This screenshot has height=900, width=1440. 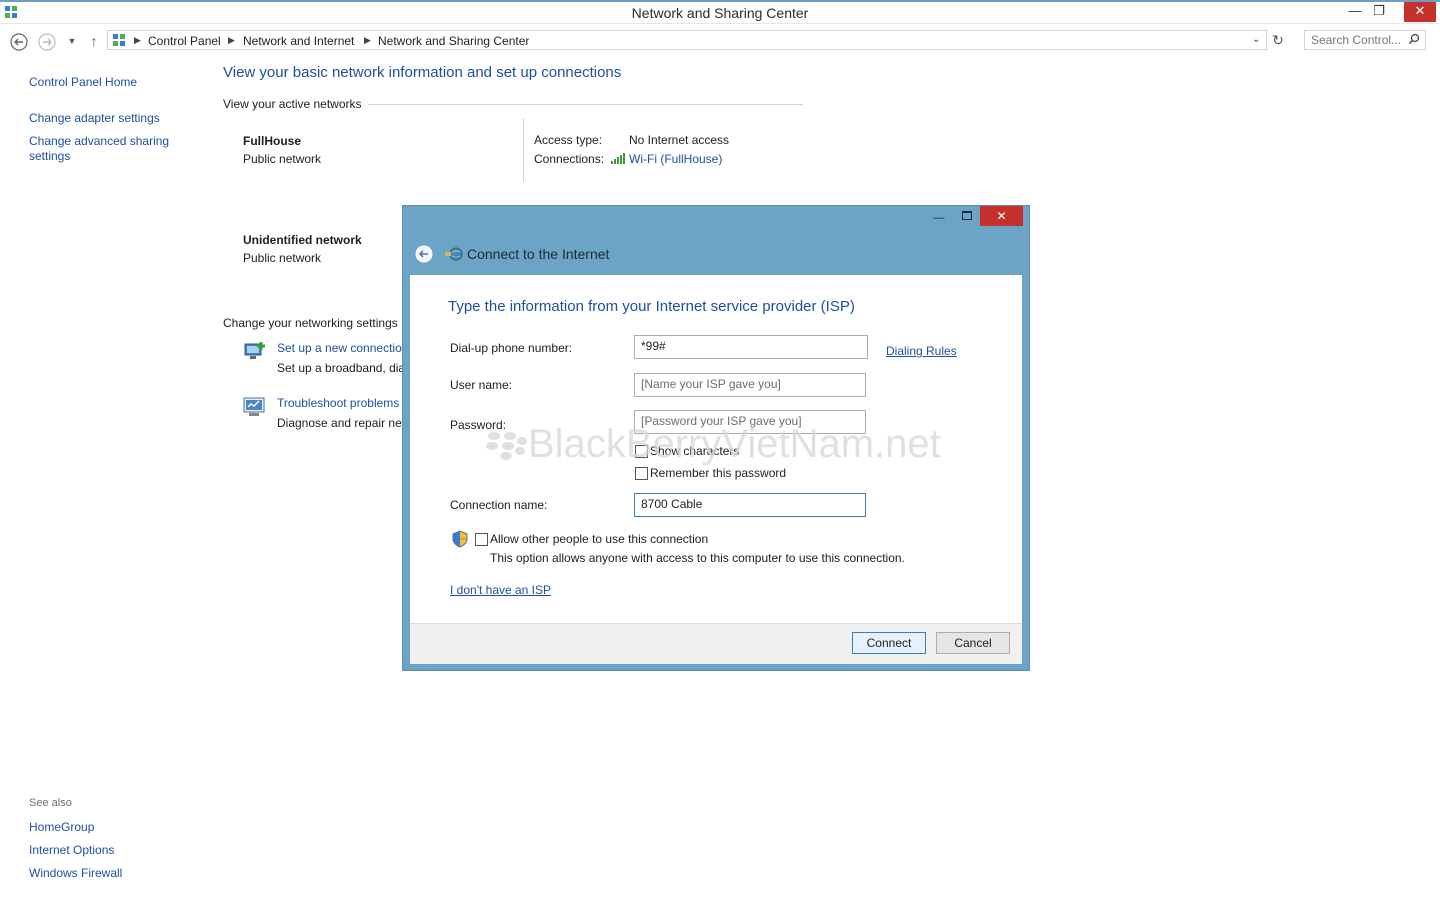 What do you see at coordinates (94, 118) in the screenshot?
I see `change-adapter-settings-link: Change adapter settings` at bounding box center [94, 118].